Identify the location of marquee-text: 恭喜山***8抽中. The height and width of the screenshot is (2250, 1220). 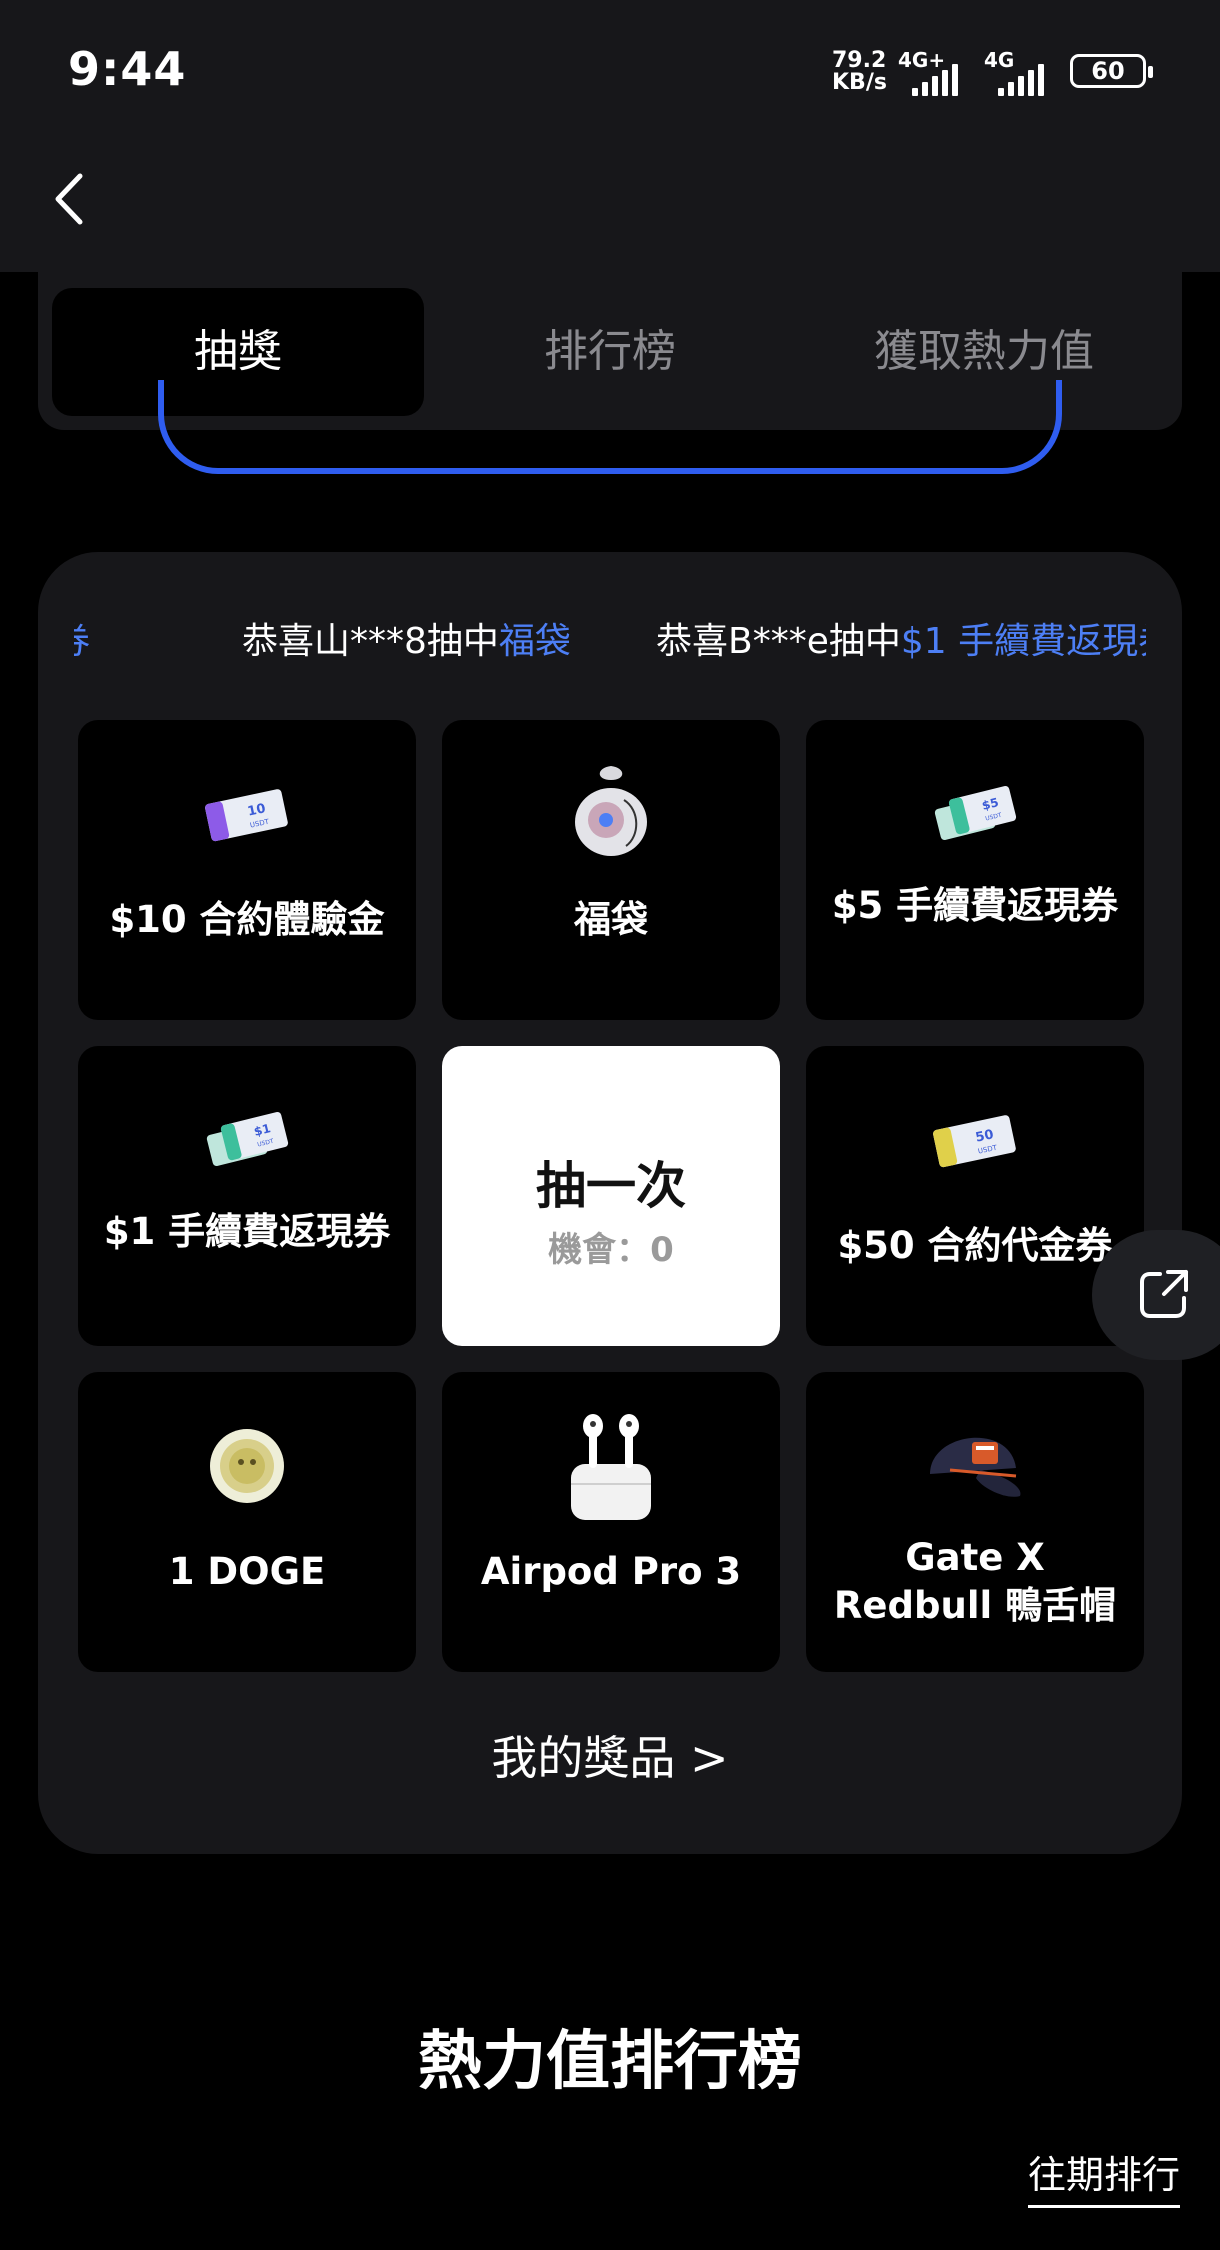
(370, 641).